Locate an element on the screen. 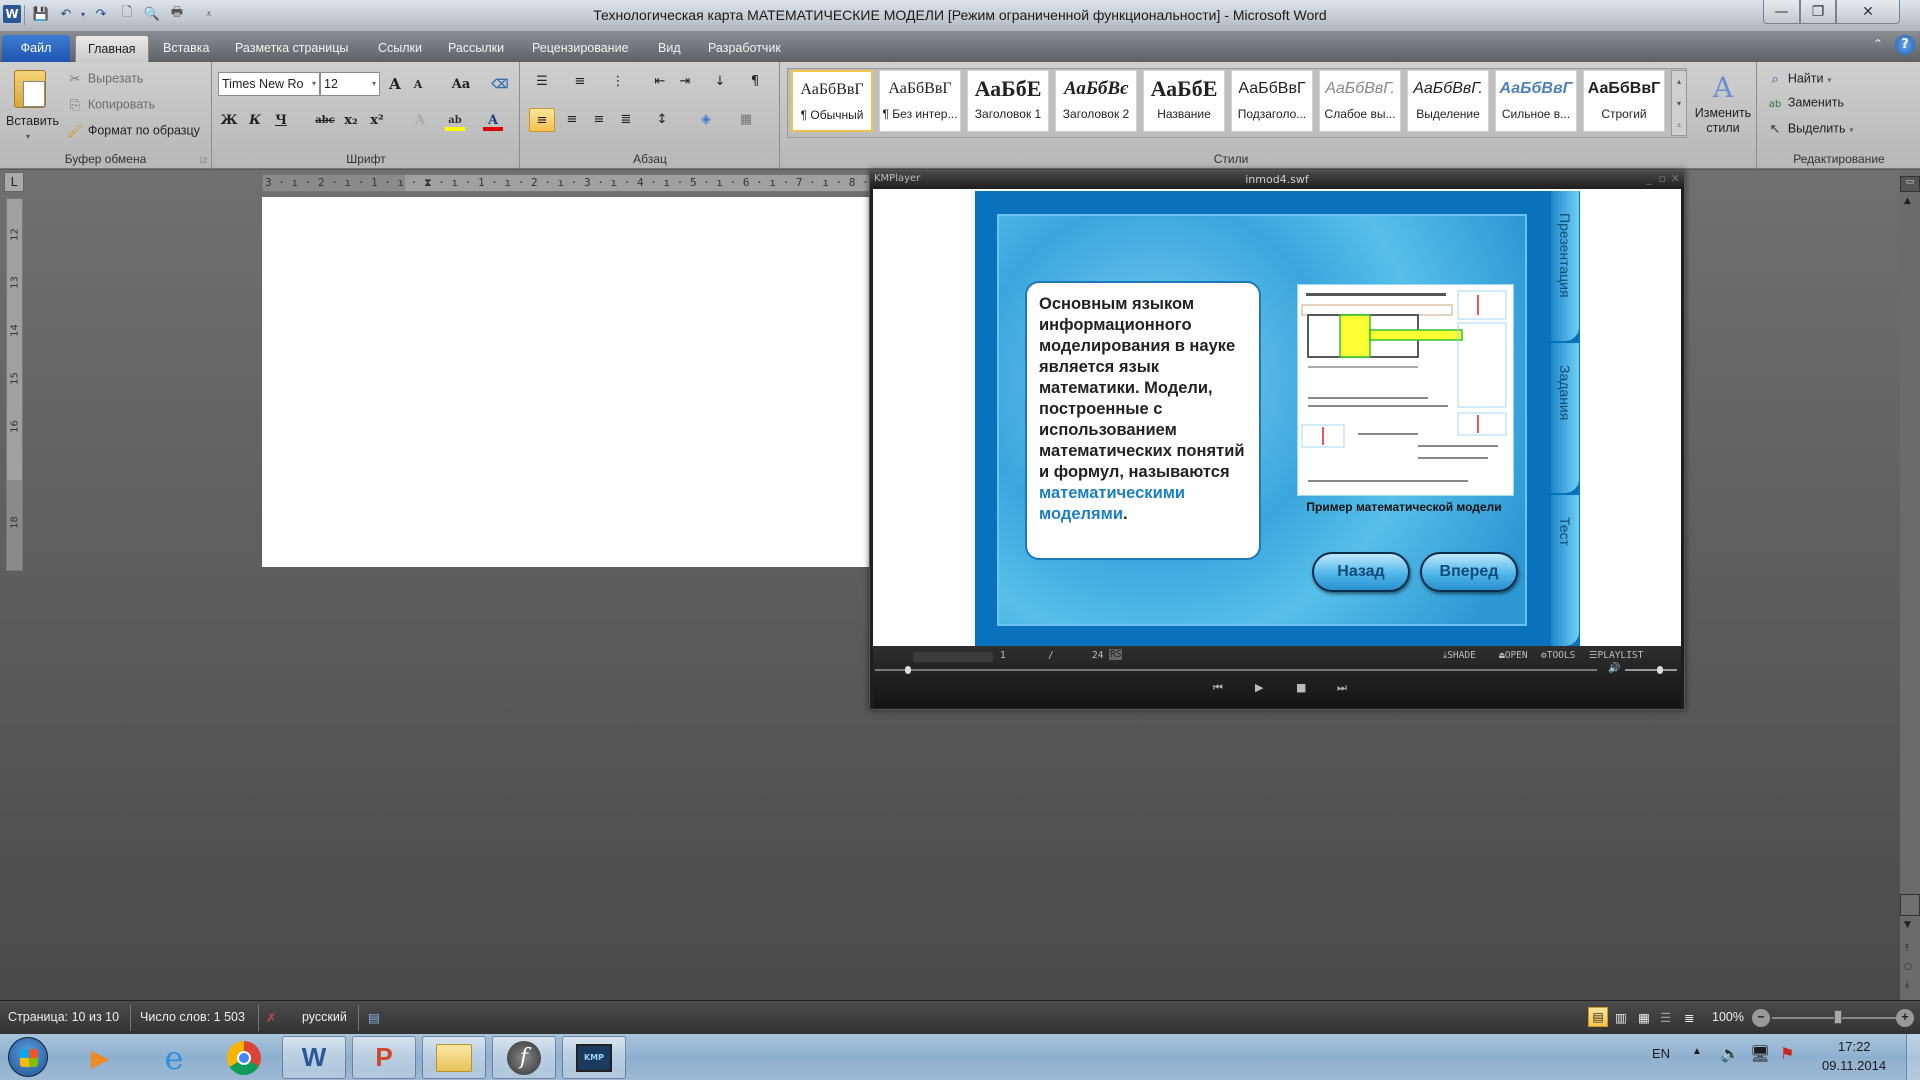  next-icon: ⏭ is located at coordinates (1342, 688).